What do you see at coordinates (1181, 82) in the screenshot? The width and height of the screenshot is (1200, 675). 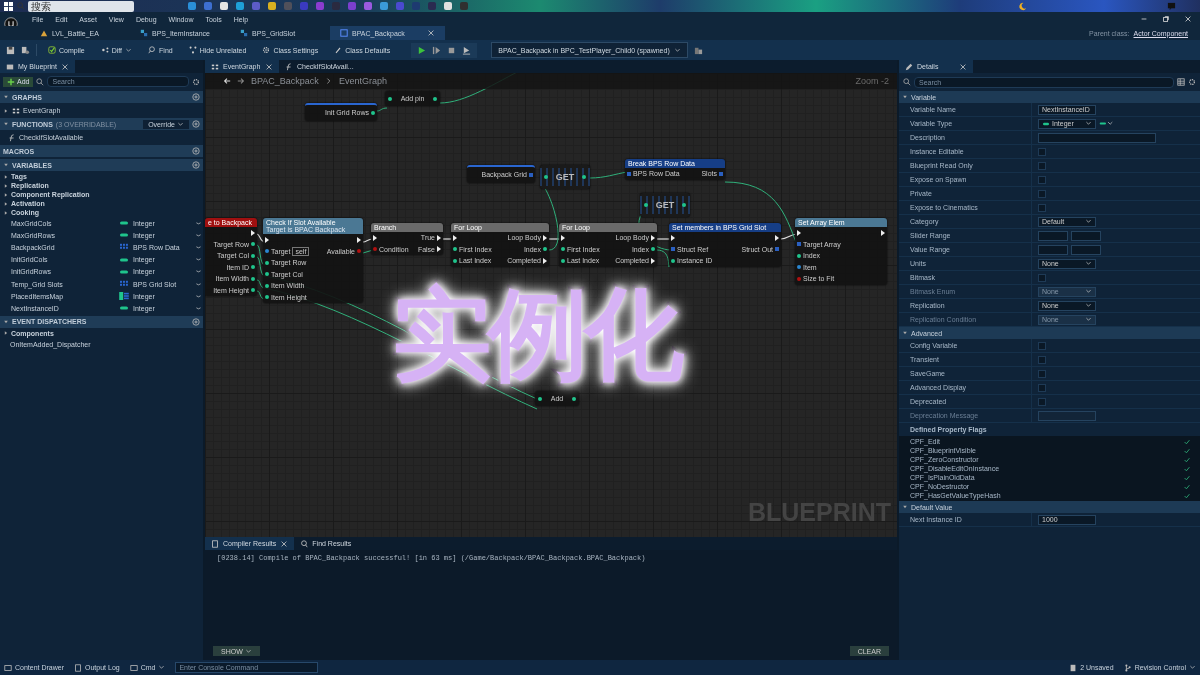 I see `table-icon` at bounding box center [1181, 82].